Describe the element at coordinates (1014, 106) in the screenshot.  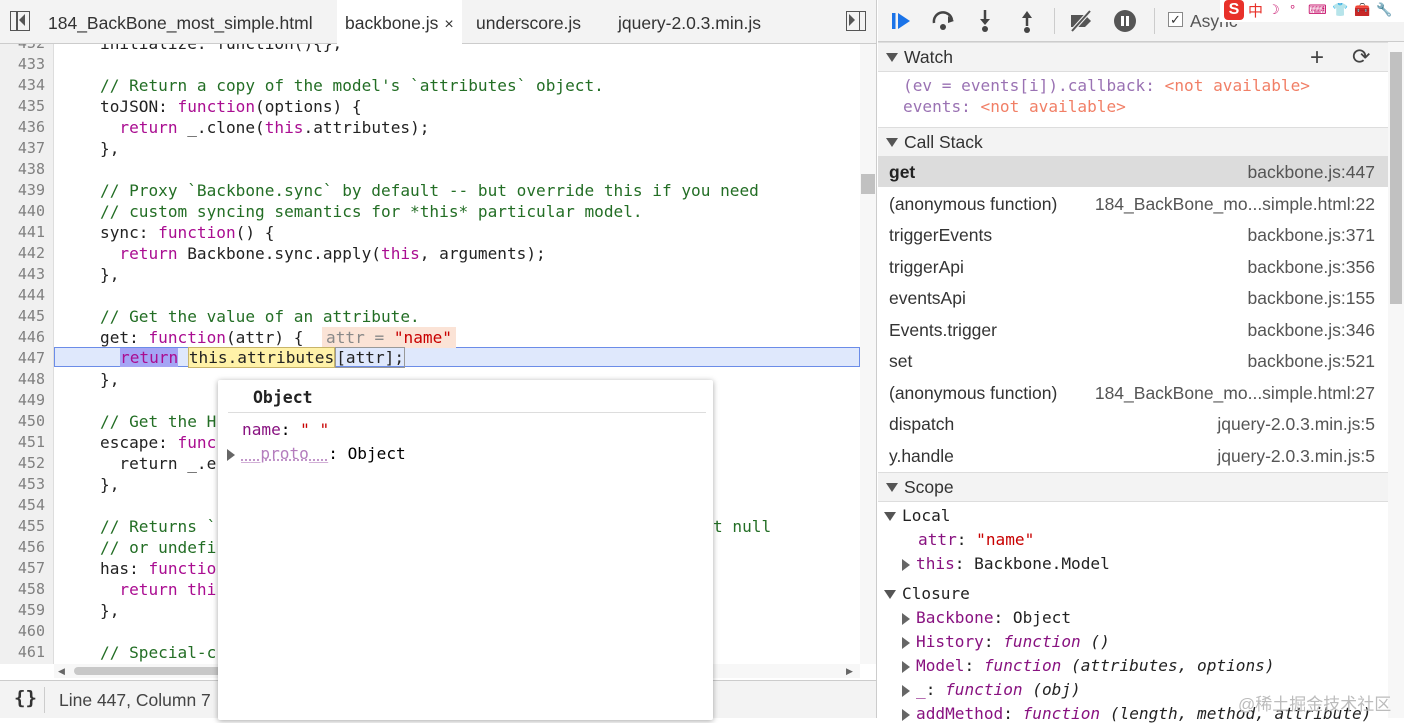
I see `watch-expression: events: <not available>` at that location.